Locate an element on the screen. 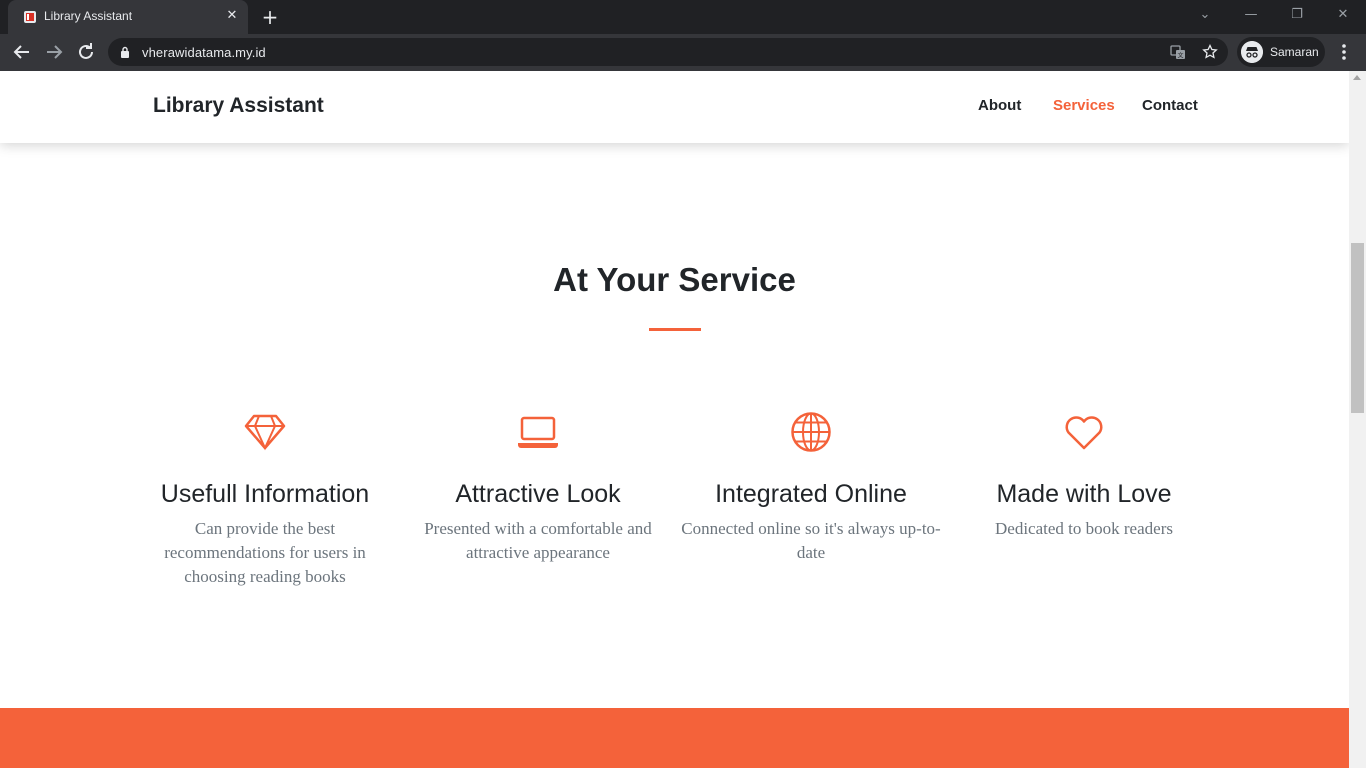 This screenshot has height=768, width=1366. browser-tab-bar: Library Assistant ✕ + ⌄ — ❐ ✕ is located at coordinates (683, 17).